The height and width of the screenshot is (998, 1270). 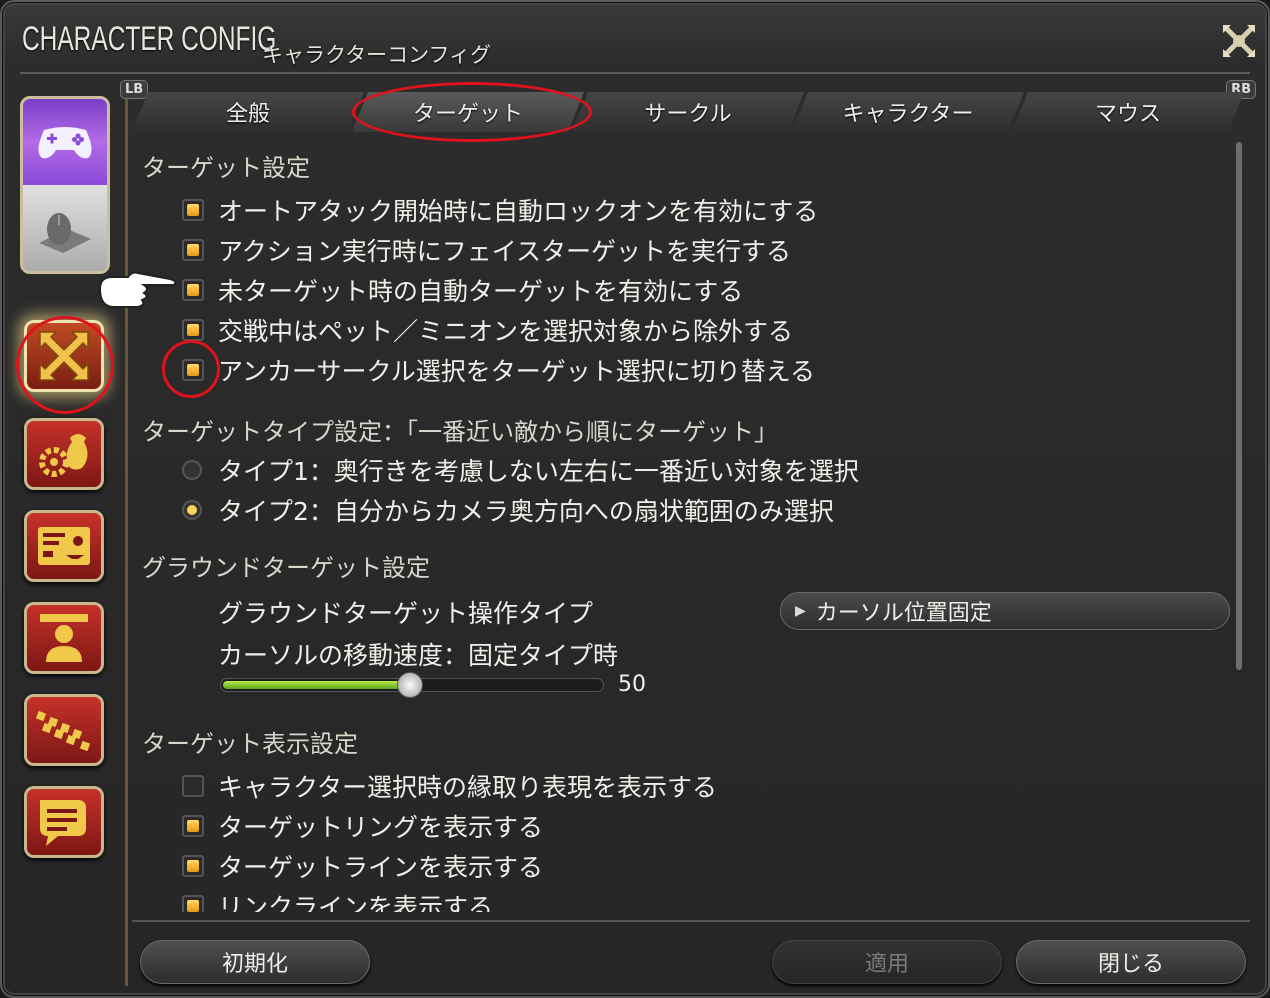 I want to click on title-divider, so click(x=635, y=73).